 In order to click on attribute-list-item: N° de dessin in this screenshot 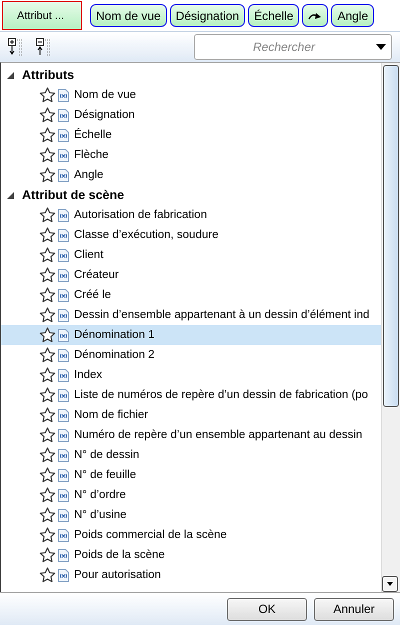, I will do `click(191, 455)`.